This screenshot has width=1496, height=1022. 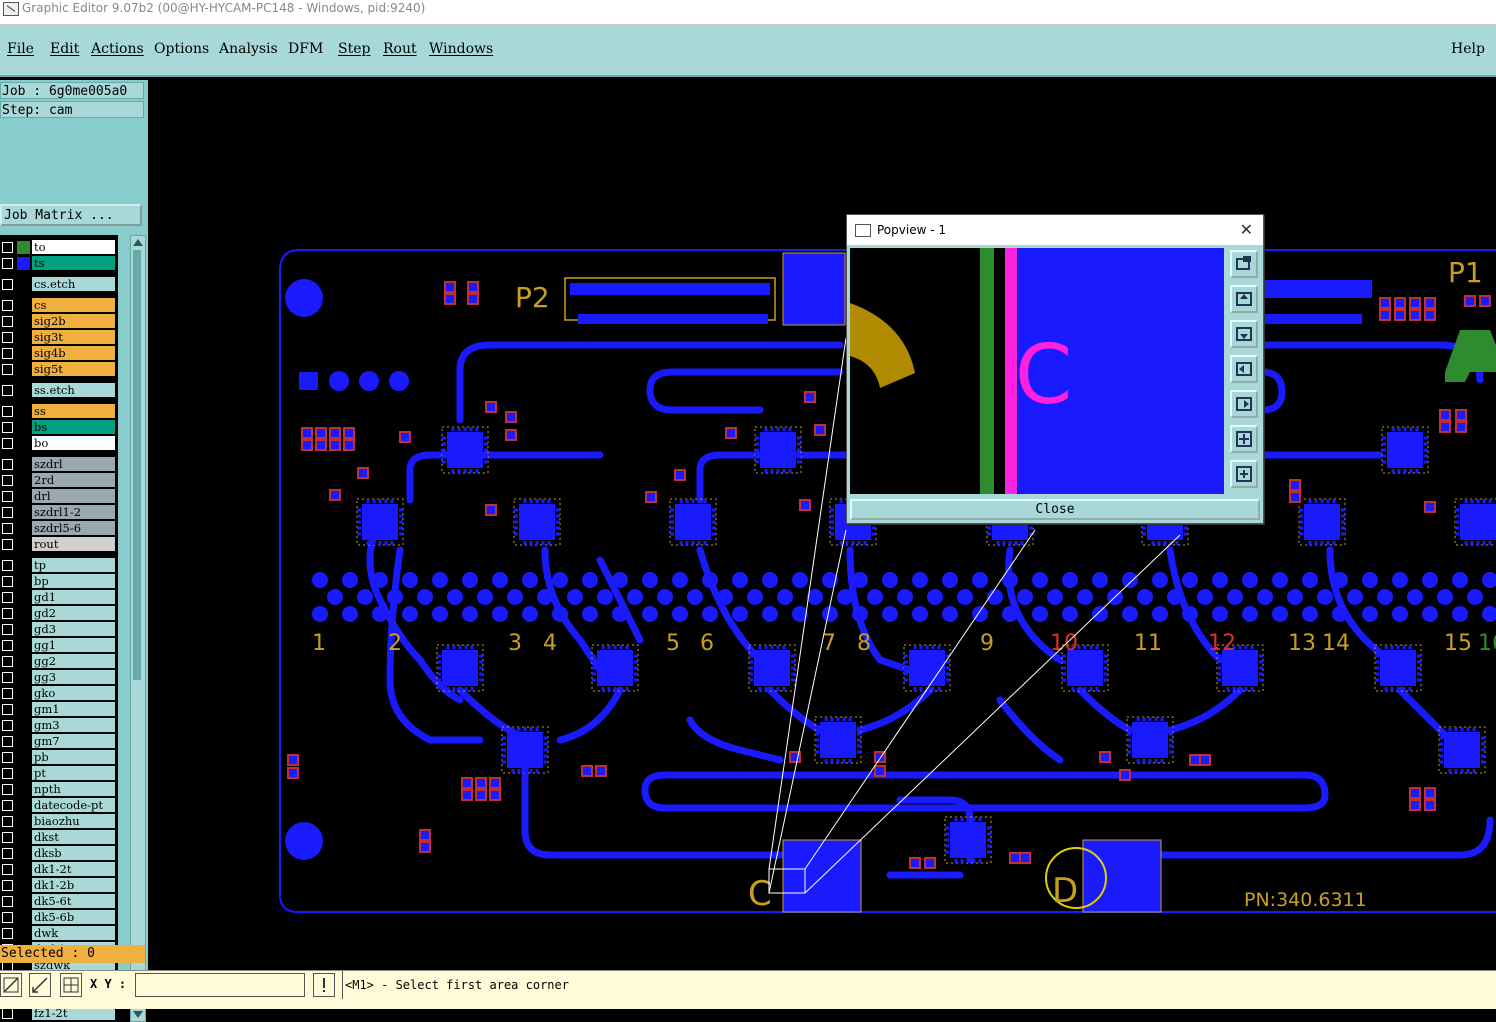 I want to click on layer-row: ss, so click(x=59, y=411).